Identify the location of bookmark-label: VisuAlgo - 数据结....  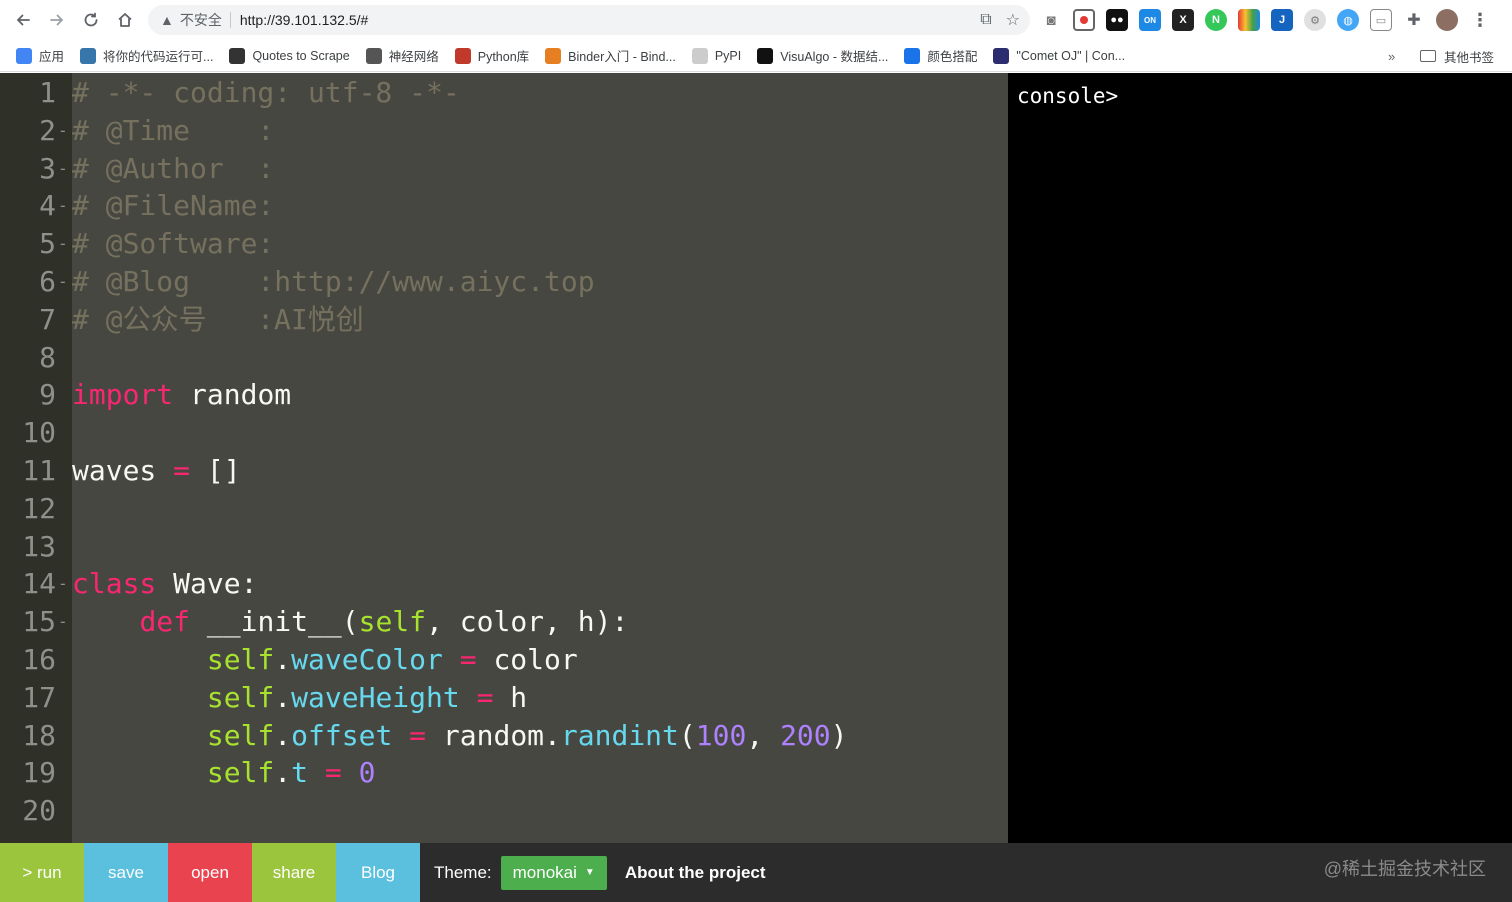
(834, 57).